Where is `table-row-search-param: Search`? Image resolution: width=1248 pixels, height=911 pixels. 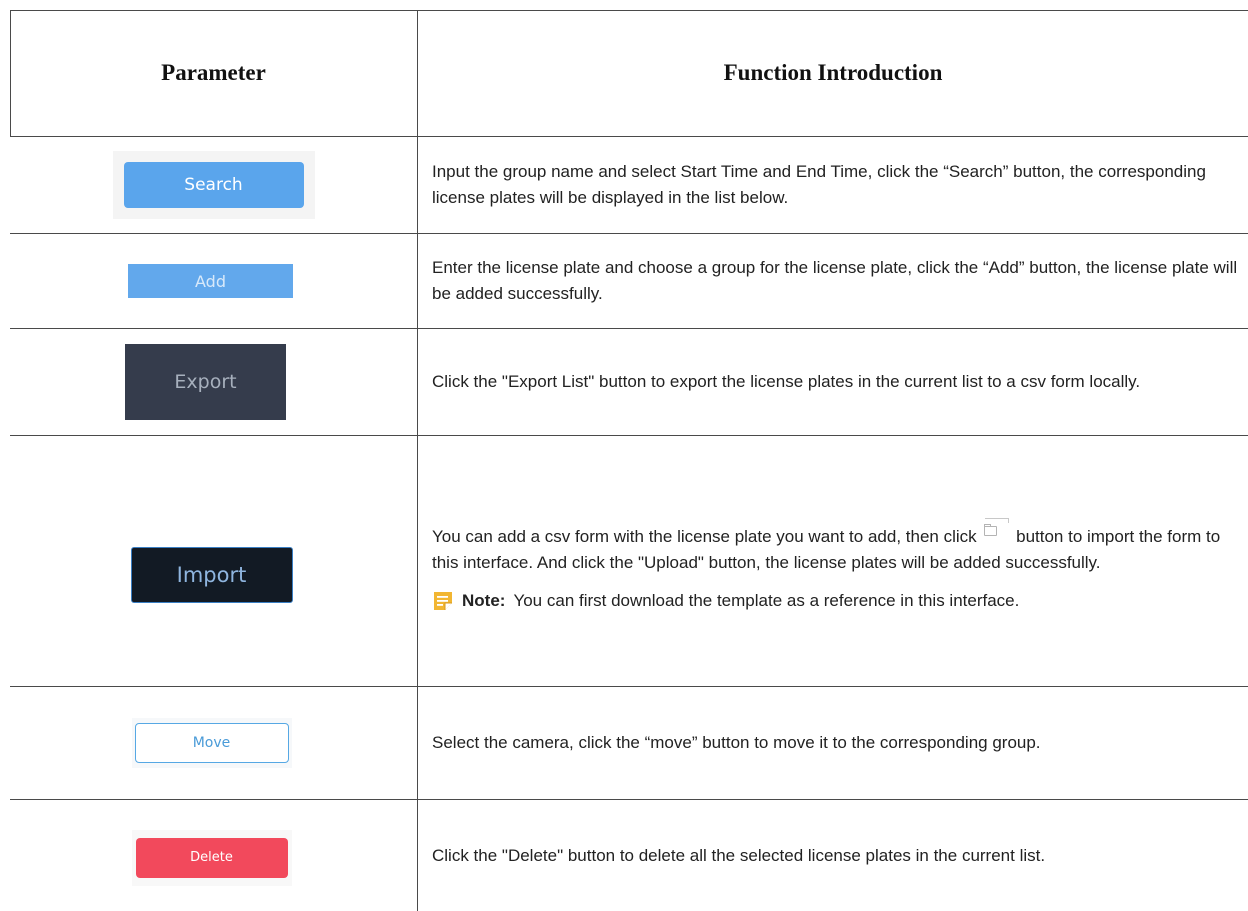
table-row-search-param: Search is located at coordinates (213, 185).